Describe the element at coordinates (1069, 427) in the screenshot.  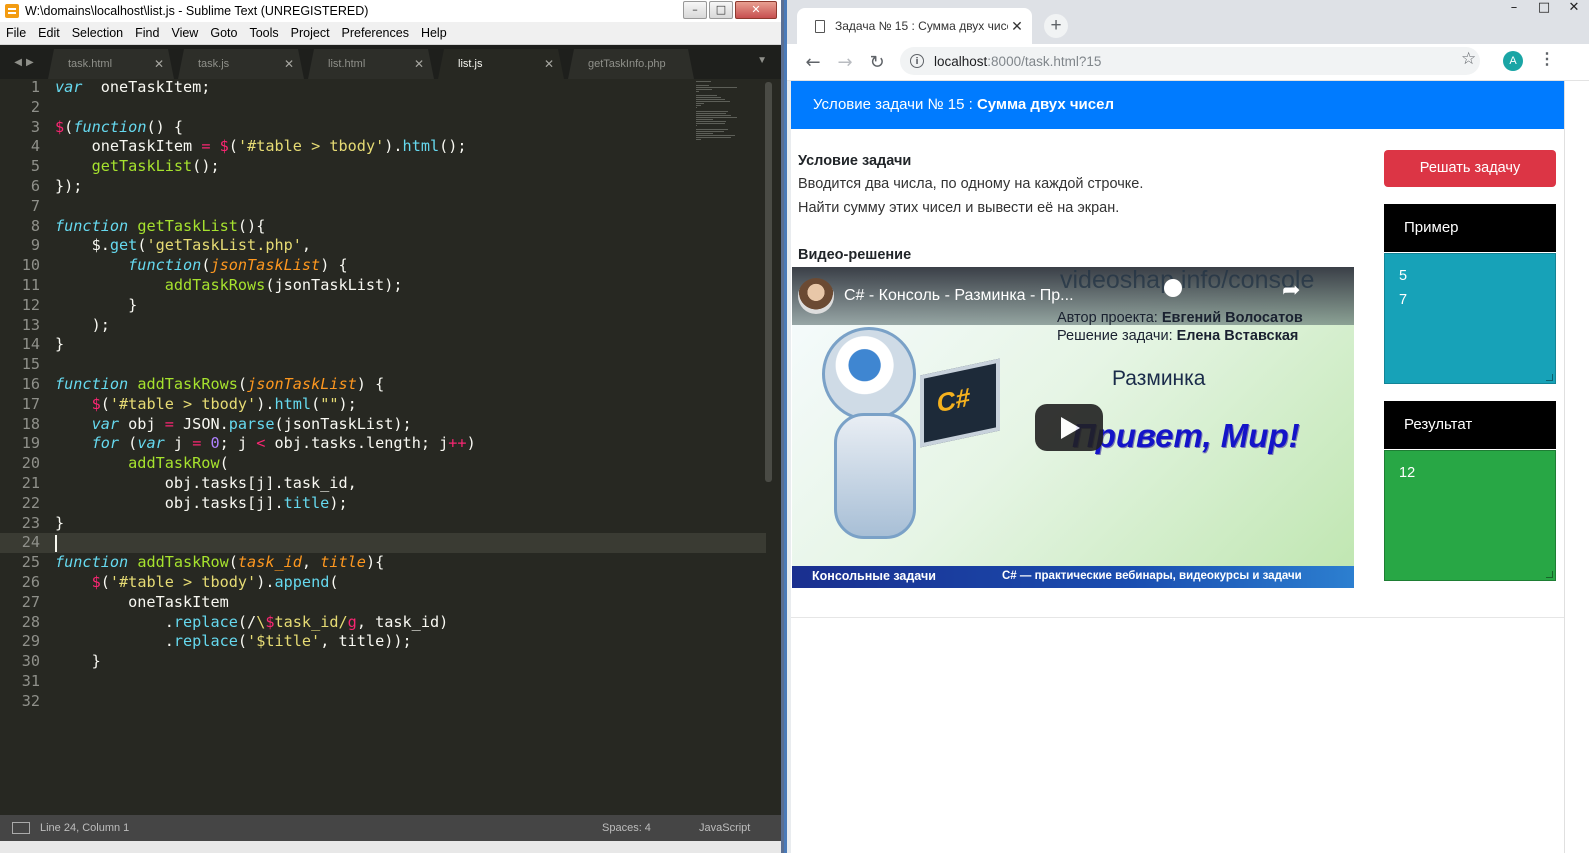
I see `play-button` at that location.